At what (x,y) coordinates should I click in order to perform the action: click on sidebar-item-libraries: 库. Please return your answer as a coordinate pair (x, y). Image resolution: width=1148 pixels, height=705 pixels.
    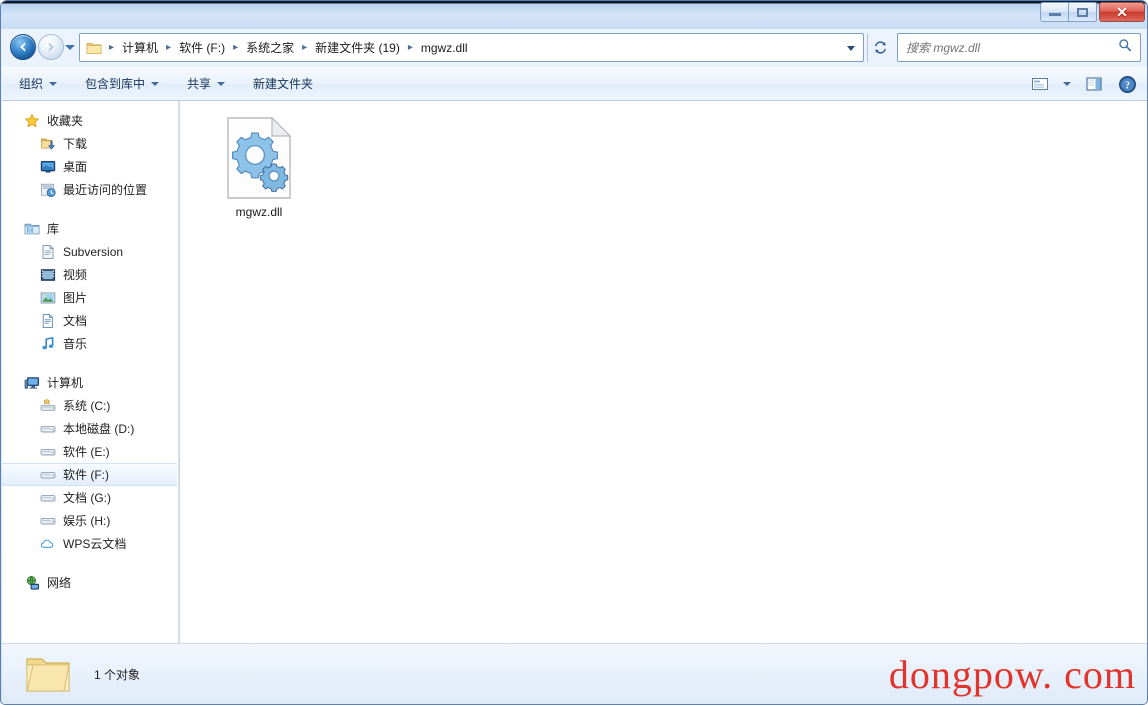
    Looking at the image, I should click on (90, 228).